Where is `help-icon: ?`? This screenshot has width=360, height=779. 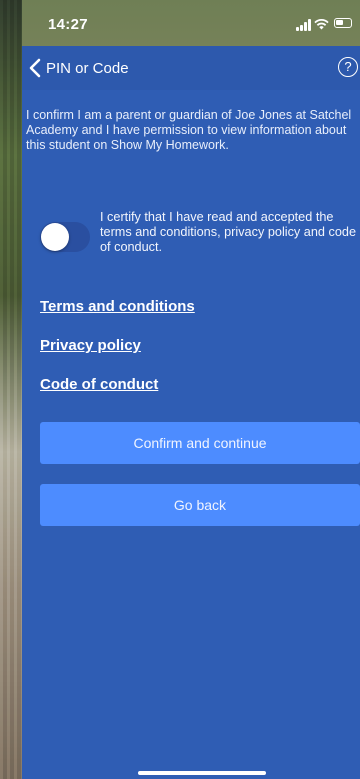 help-icon: ? is located at coordinates (348, 67).